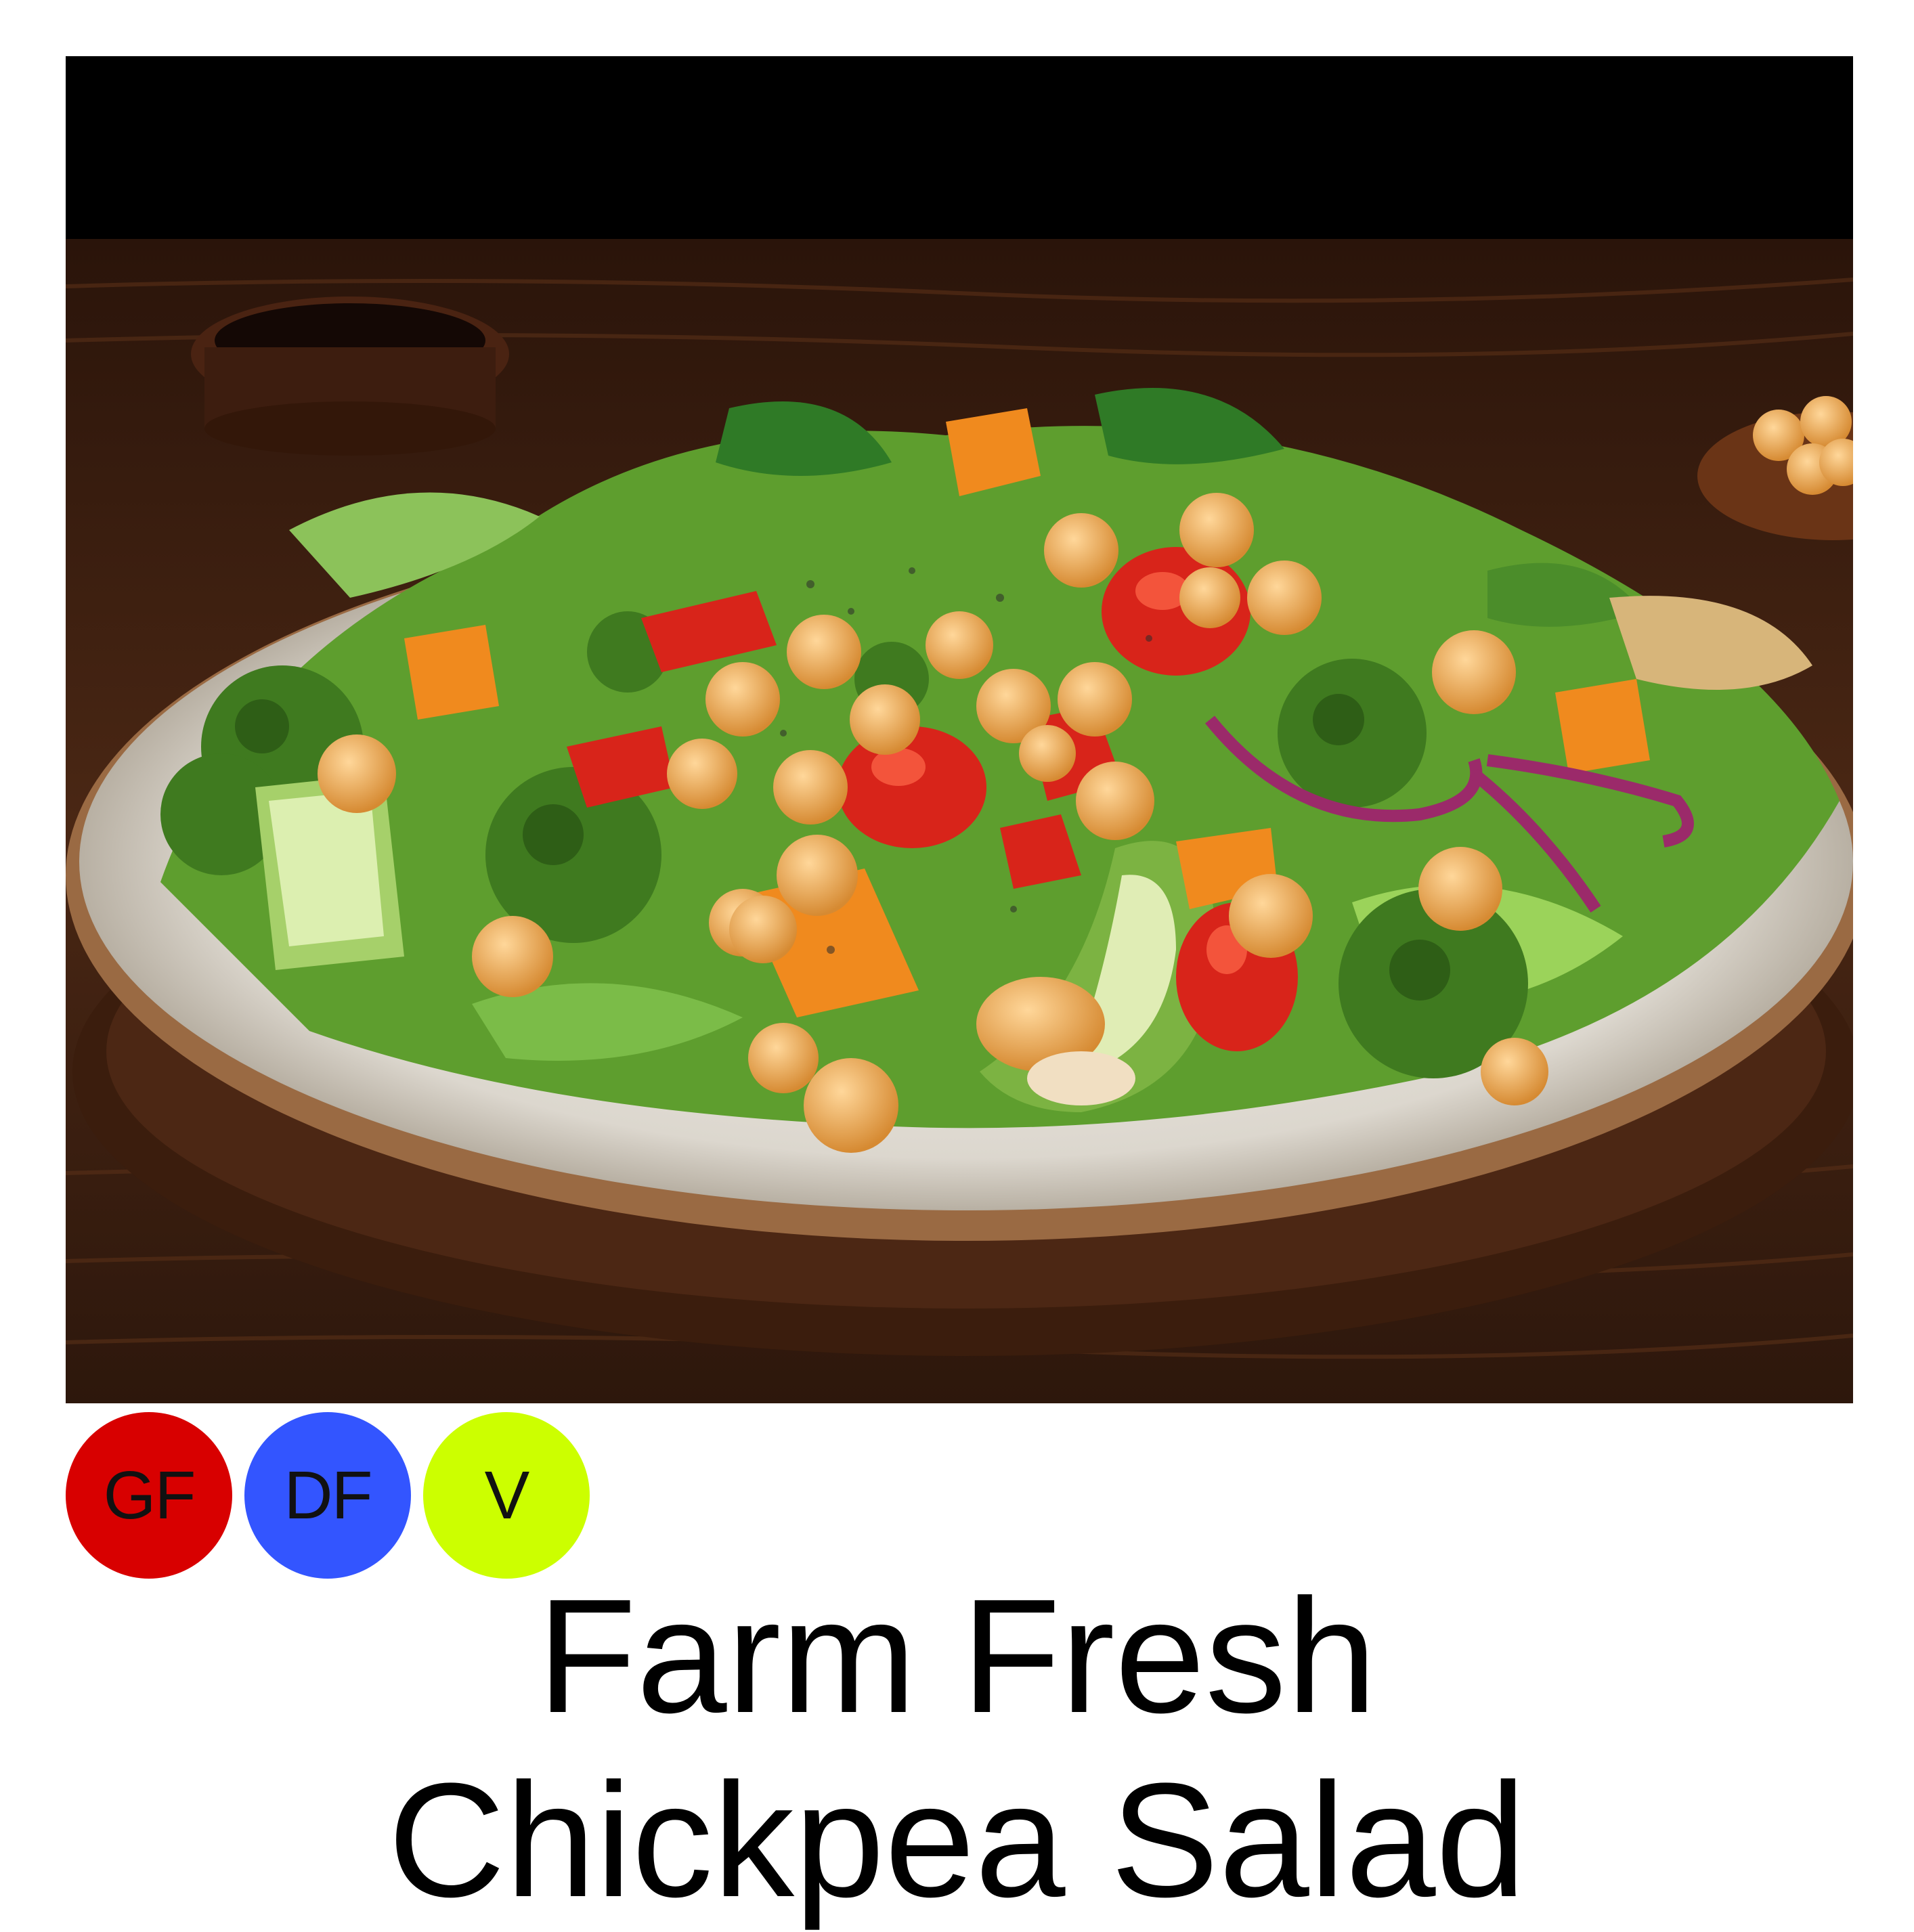 The image size is (1914, 1932). I want to click on dish-title-line-1: Farm Fresh, so click(957, 1656).